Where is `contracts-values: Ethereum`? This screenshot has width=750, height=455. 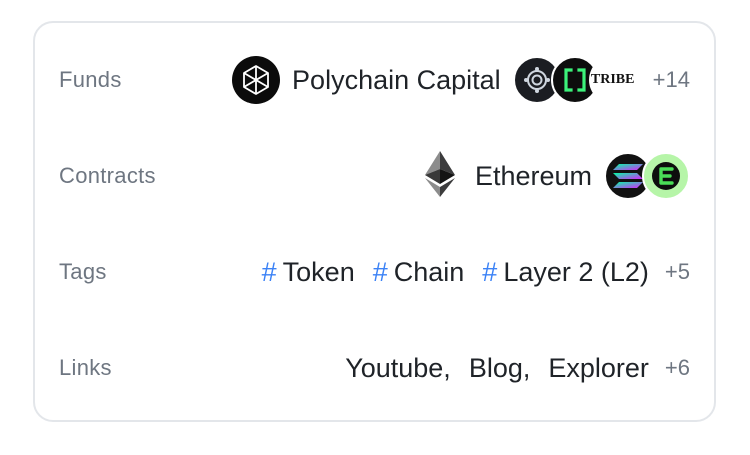
contracts-values: Ethereum is located at coordinates (557, 176).